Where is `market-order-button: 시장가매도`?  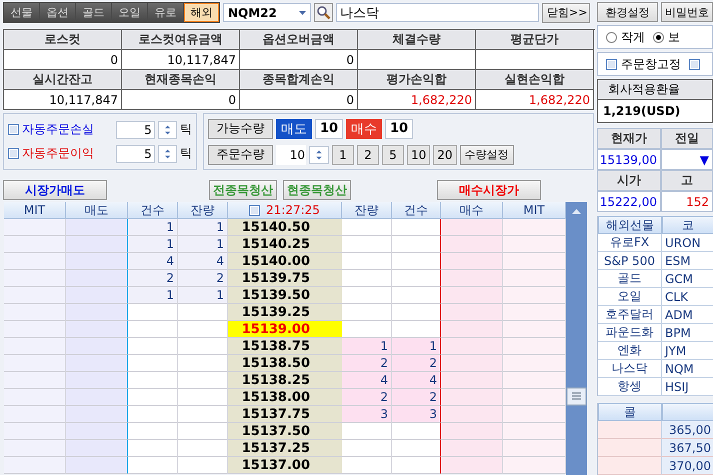 market-order-button: 시장가매도 is located at coordinates (55, 190).